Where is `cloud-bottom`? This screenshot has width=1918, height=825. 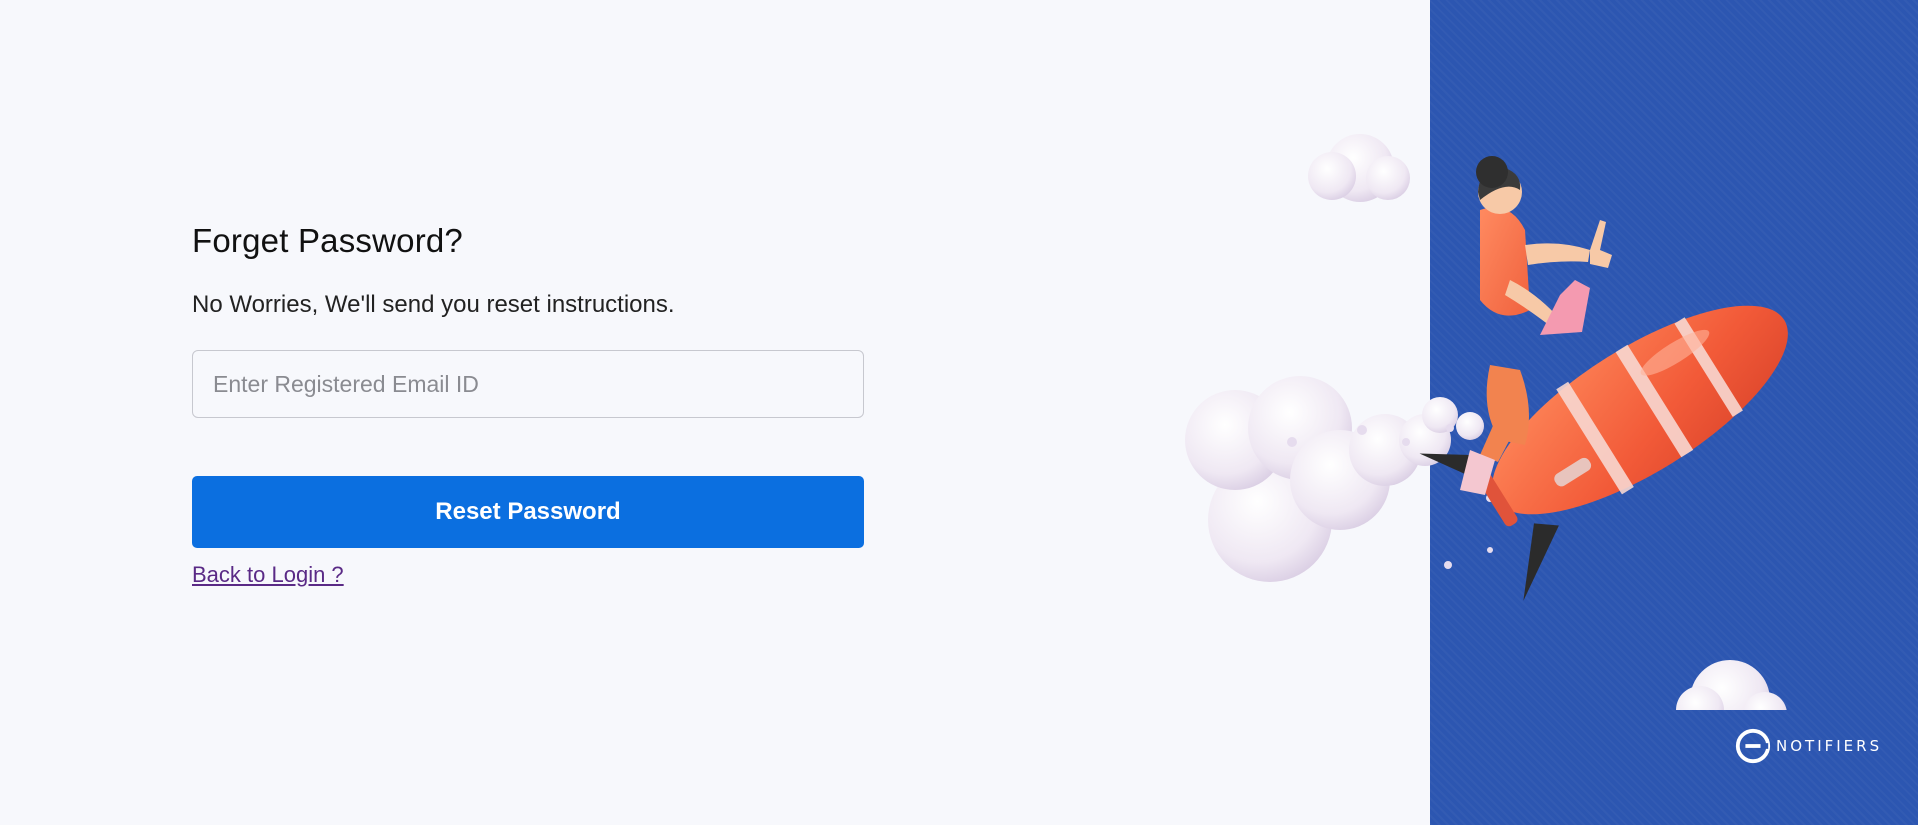 cloud-bottom is located at coordinates (1731, 685).